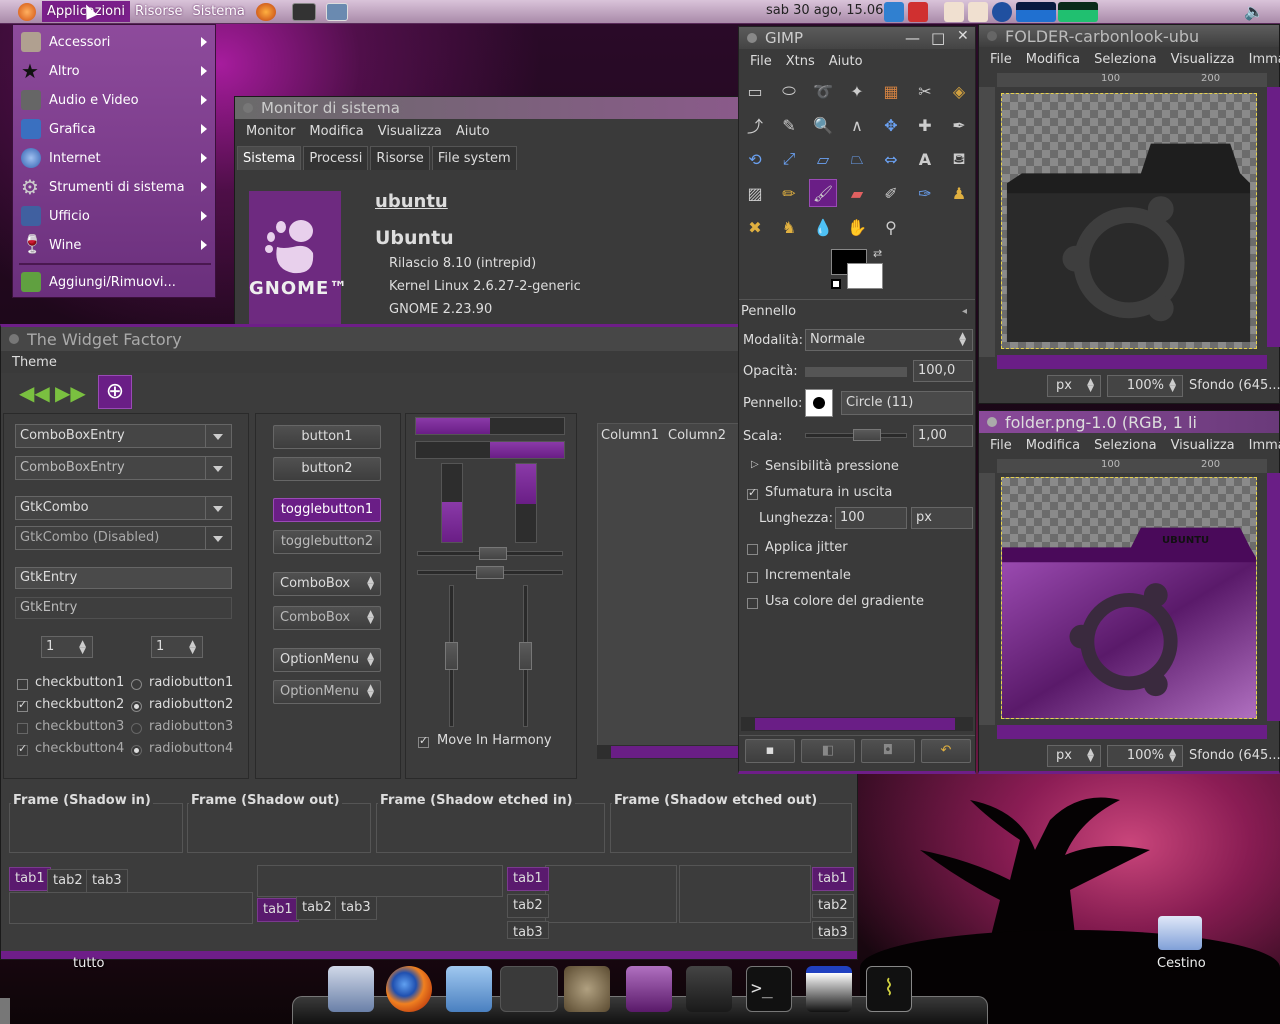 The width and height of the screenshot is (1280, 1024). I want to click on menu-item-audio-video: Audio e Video, so click(114, 100).